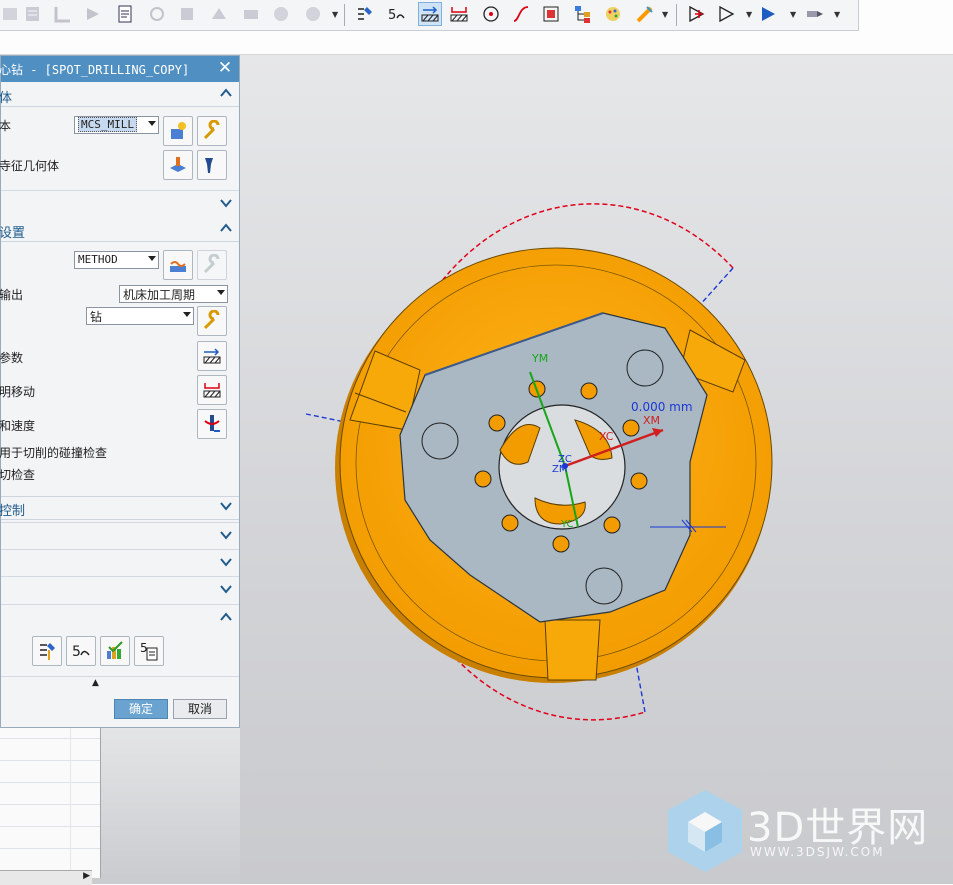 Image resolution: width=953 pixels, height=885 pixels. I want to click on specify-features-button, so click(178, 165).